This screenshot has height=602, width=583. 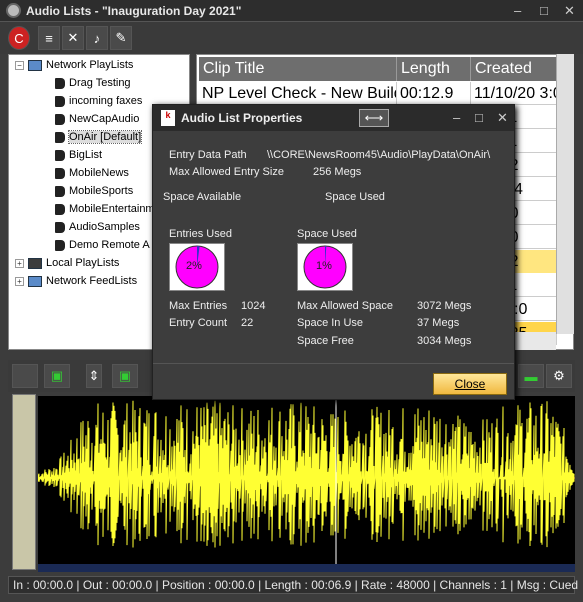 I want to click on space-free-label: Space Free, so click(x=325, y=341).